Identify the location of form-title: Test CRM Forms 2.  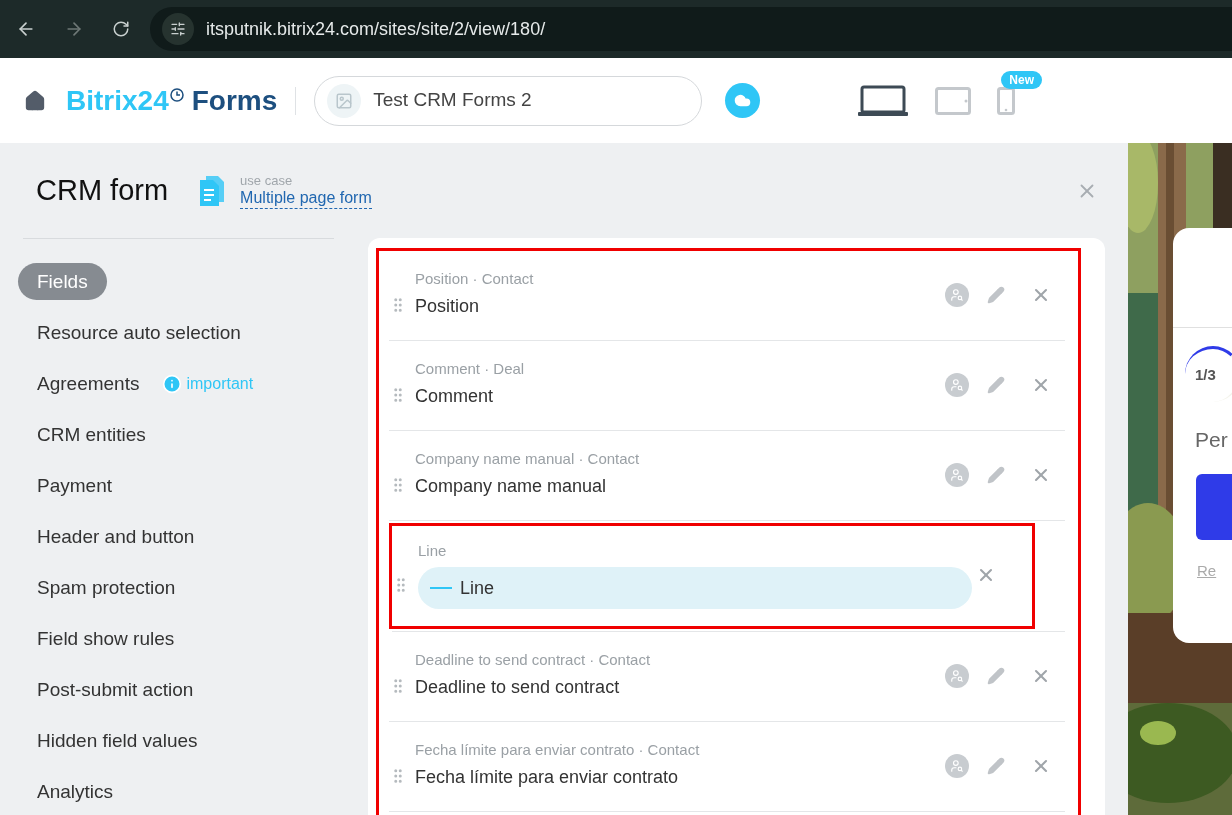
(452, 100).